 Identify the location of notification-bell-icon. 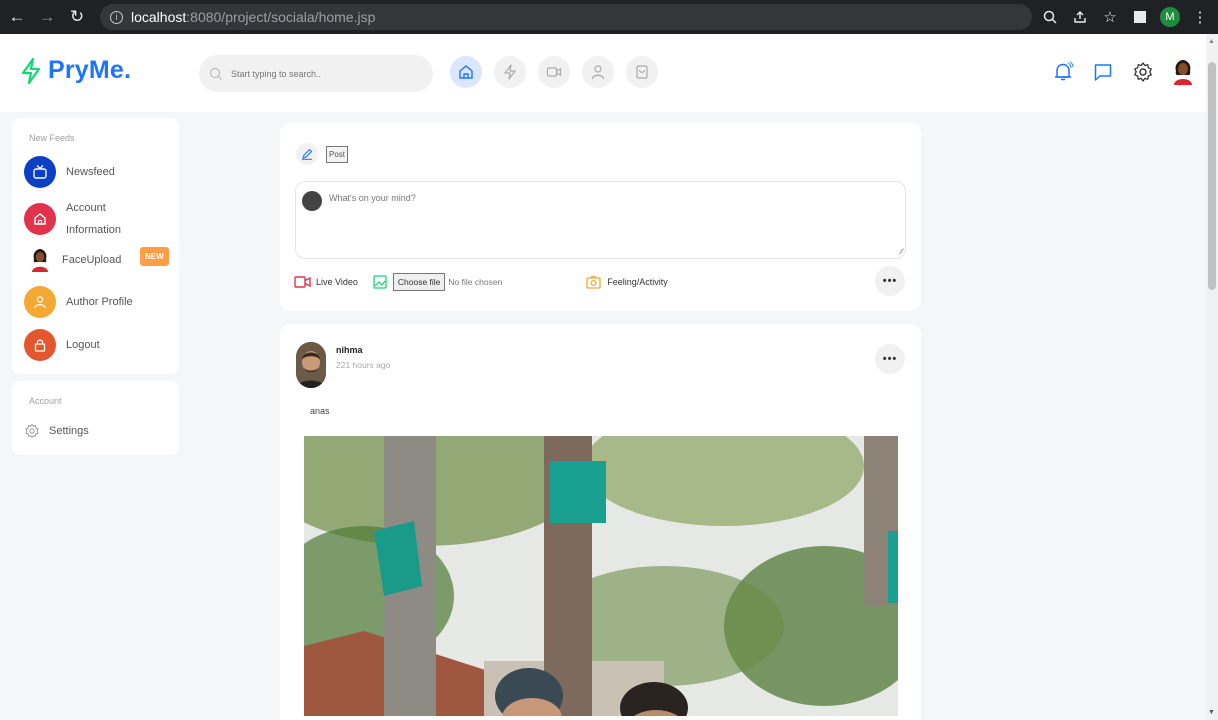
(1063, 72).